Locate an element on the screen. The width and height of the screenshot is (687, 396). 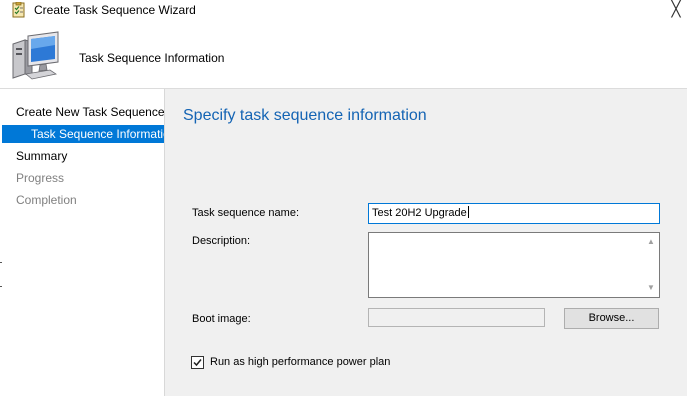
nav-step-progress: Progress is located at coordinates (40, 178).